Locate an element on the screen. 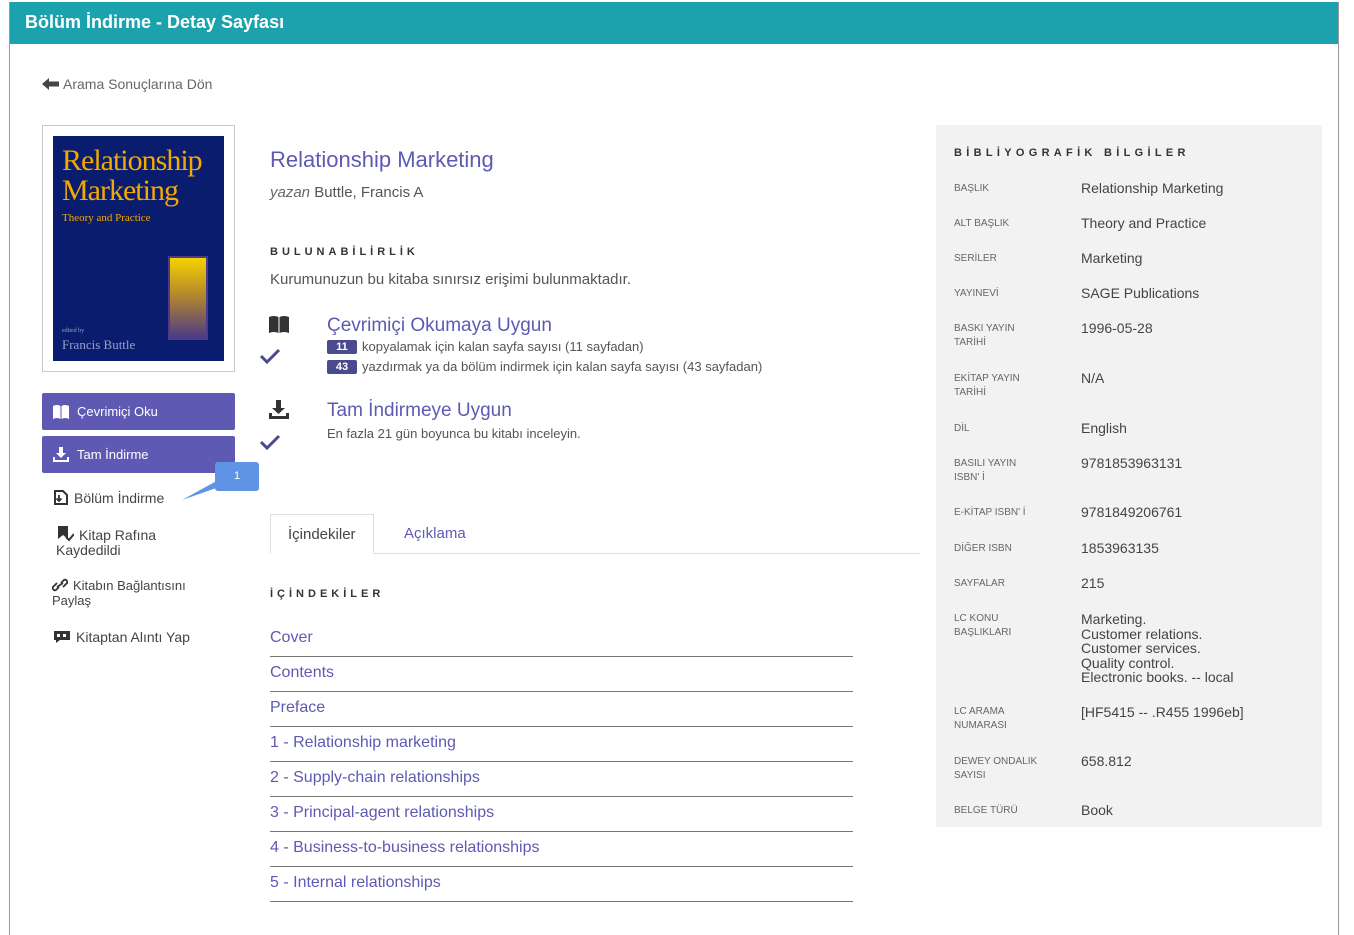 The height and width of the screenshot is (935, 1354). full-download-button: Tam İndirme is located at coordinates (138, 454).